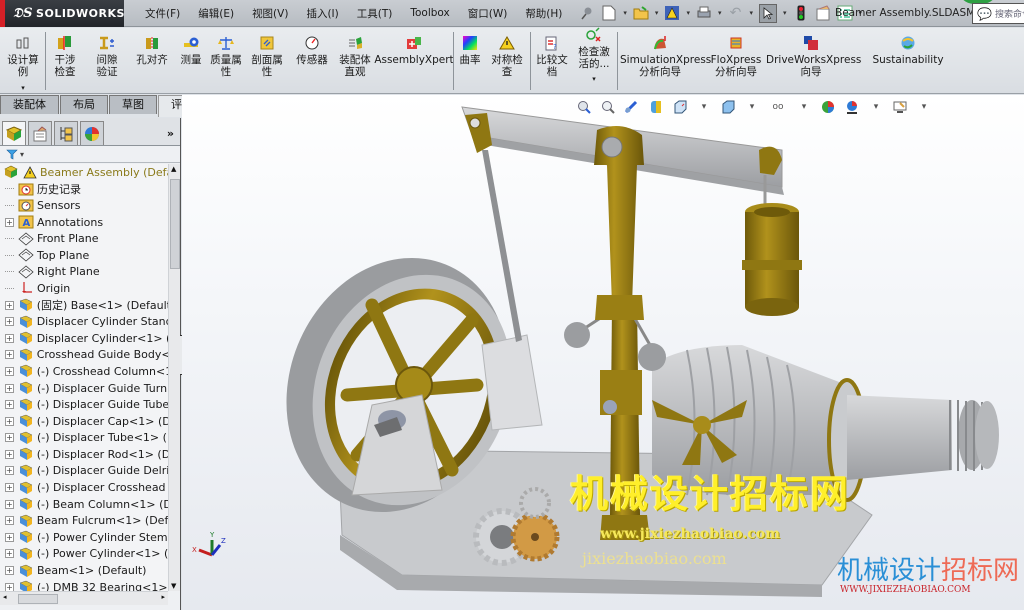  I want to click on tree-item: + (-) Displacer Guide Delri, so click(84, 471).